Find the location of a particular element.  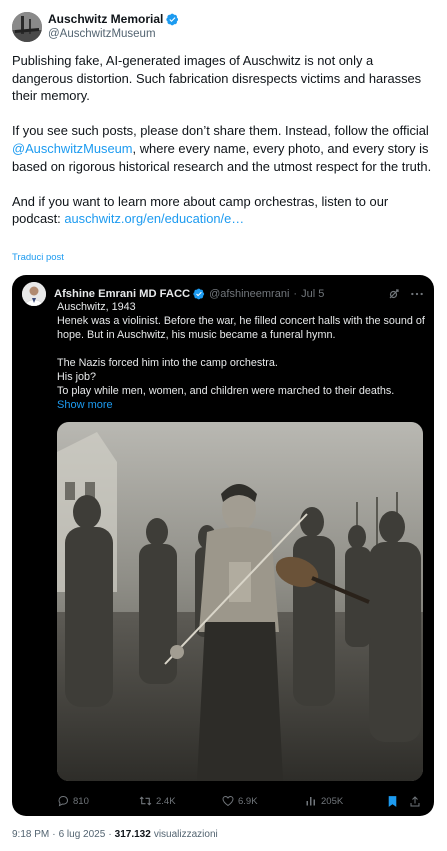

post-views-label: visualizzazioni is located at coordinates (185, 834).